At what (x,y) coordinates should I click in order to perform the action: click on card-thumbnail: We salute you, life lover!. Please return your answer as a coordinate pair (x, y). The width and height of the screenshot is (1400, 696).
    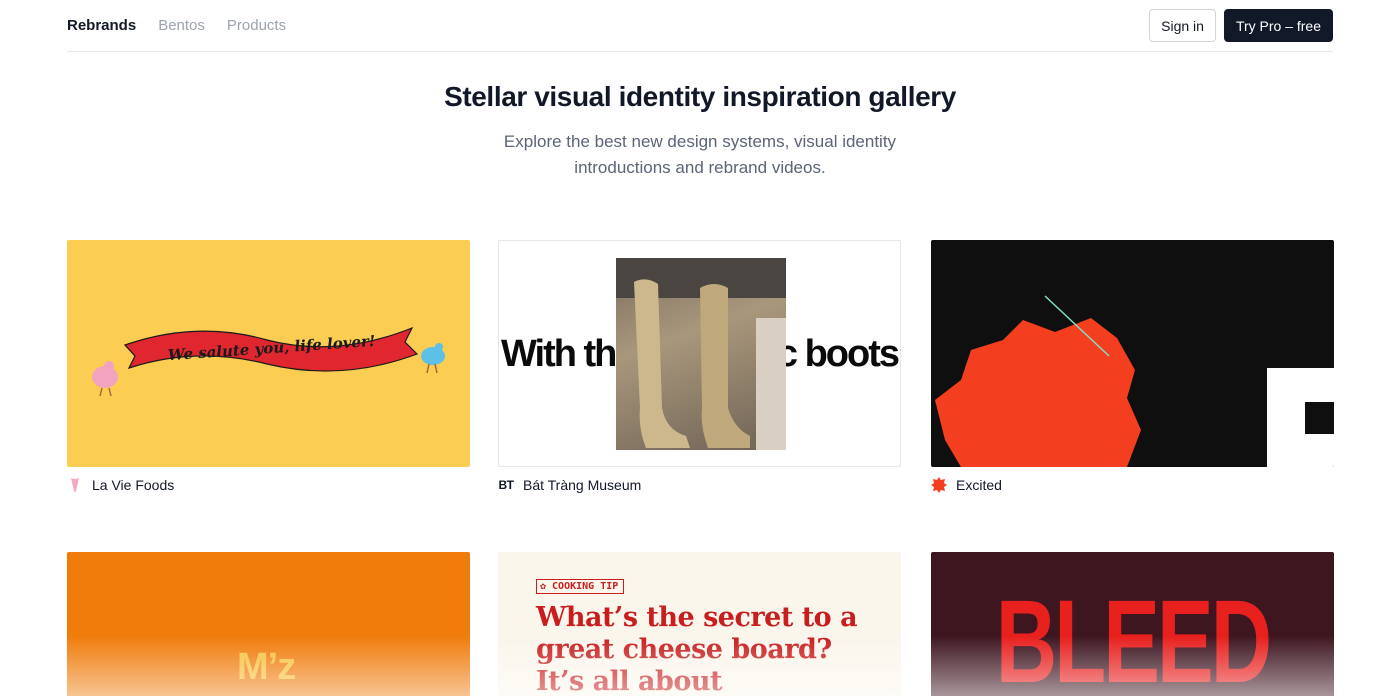
    Looking at the image, I should click on (268, 353).